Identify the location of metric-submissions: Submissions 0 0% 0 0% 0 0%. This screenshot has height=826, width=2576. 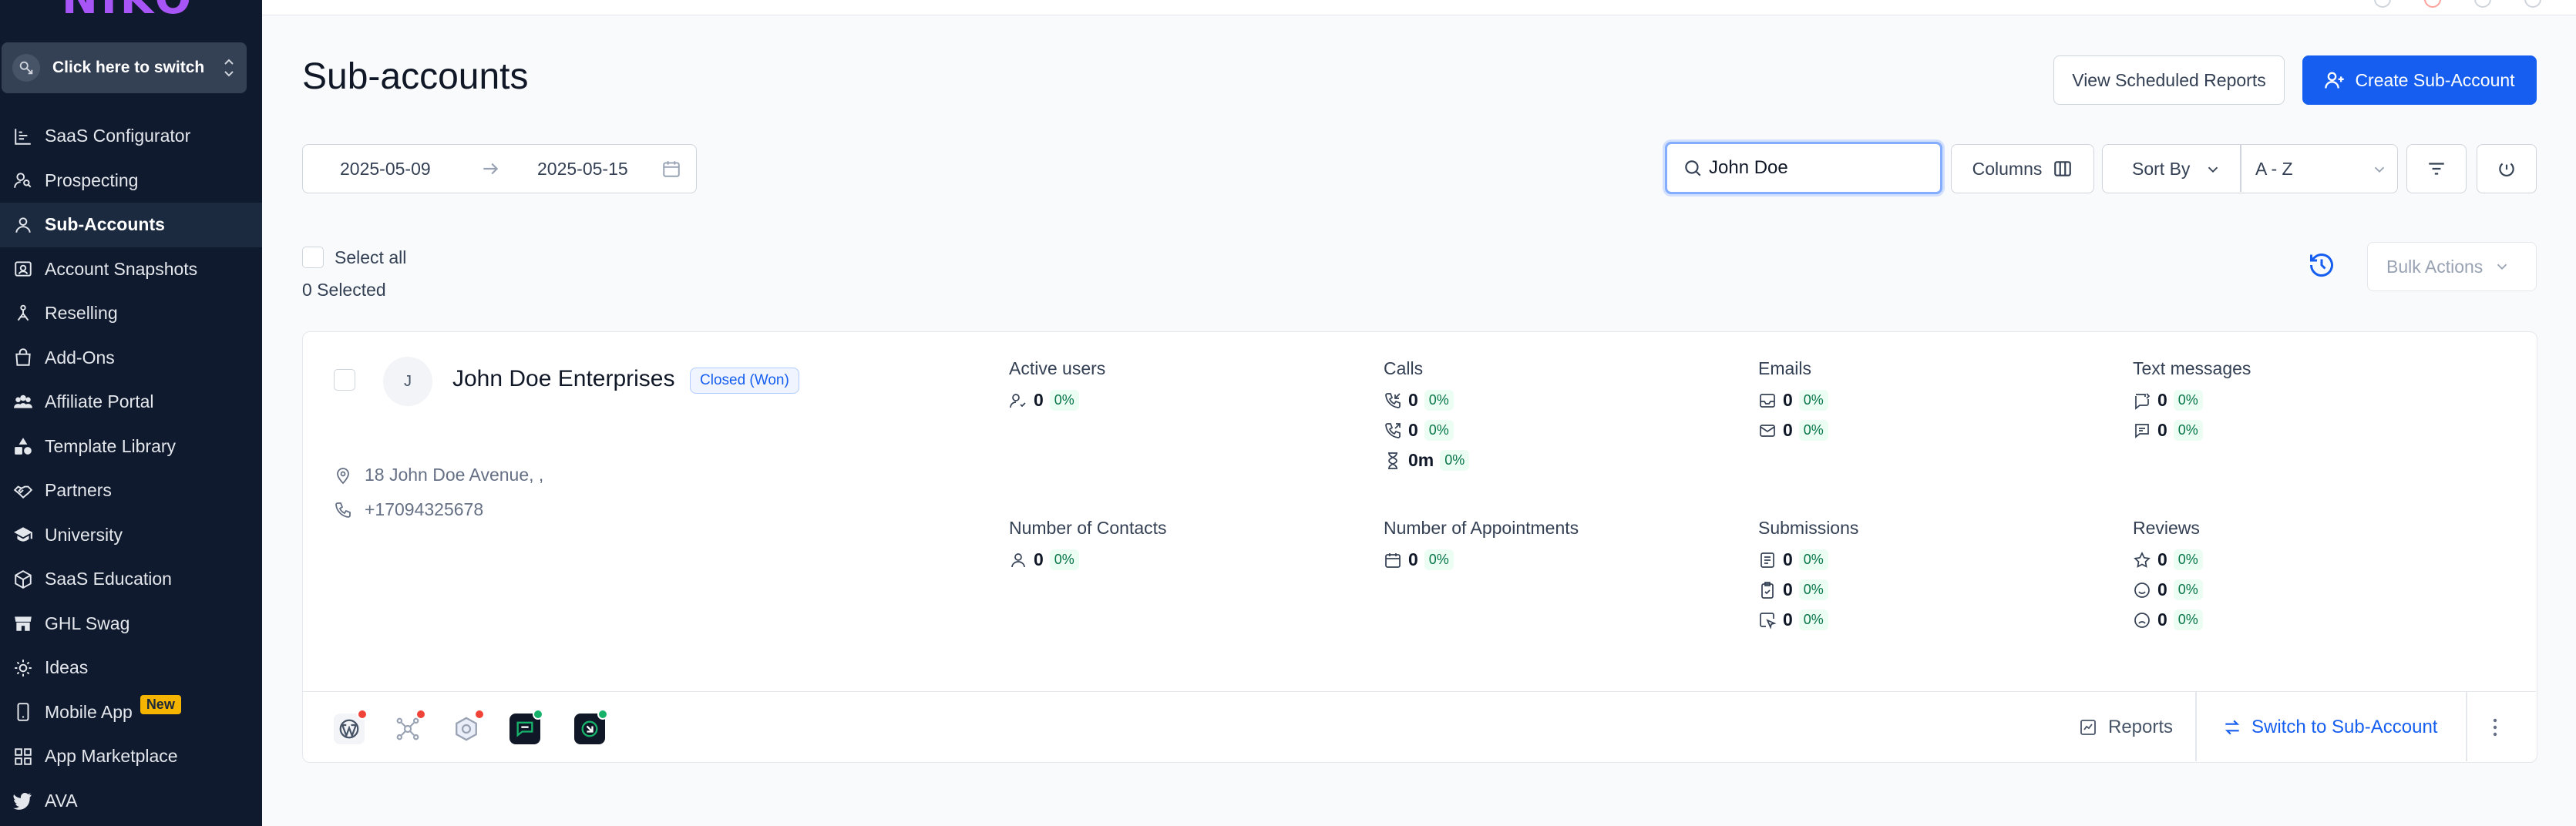
(1808, 579).